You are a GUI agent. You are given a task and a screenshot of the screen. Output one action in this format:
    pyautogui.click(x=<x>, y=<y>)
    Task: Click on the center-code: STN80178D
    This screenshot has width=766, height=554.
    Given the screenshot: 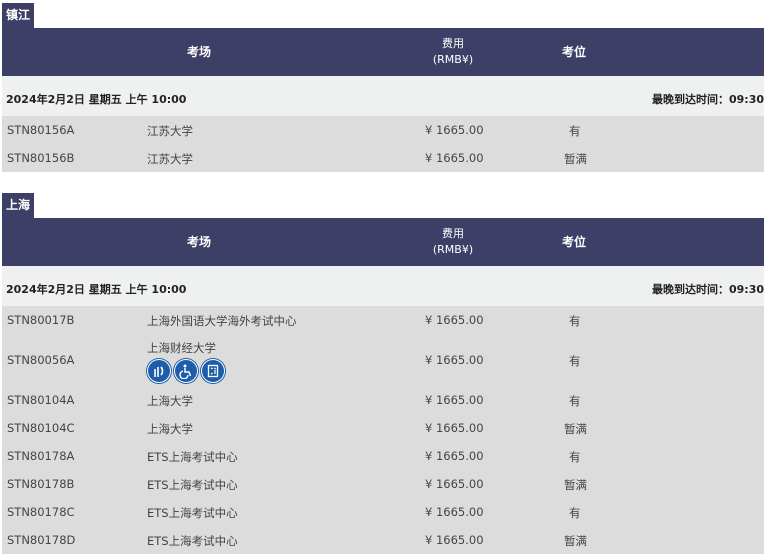 What is the action you would take?
    pyautogui.click(x=41, y=540)
    